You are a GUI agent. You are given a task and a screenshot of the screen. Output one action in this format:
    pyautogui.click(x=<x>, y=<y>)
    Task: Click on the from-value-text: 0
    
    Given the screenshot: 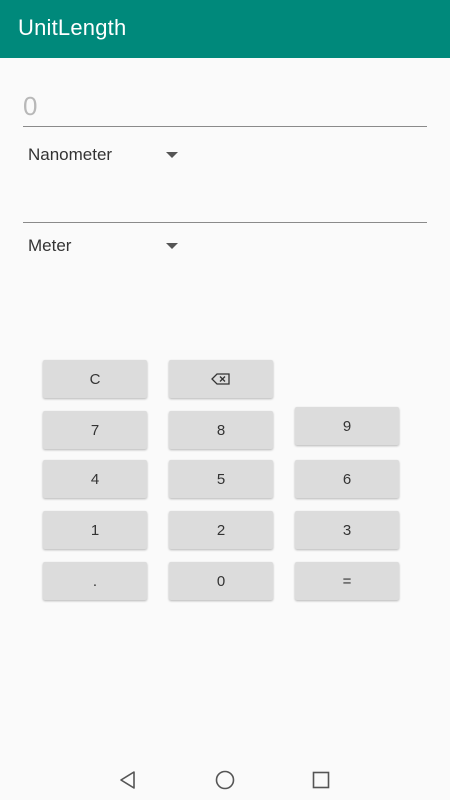 What is the action you would take?
    pyautogui.click(x=30, y=106)
    